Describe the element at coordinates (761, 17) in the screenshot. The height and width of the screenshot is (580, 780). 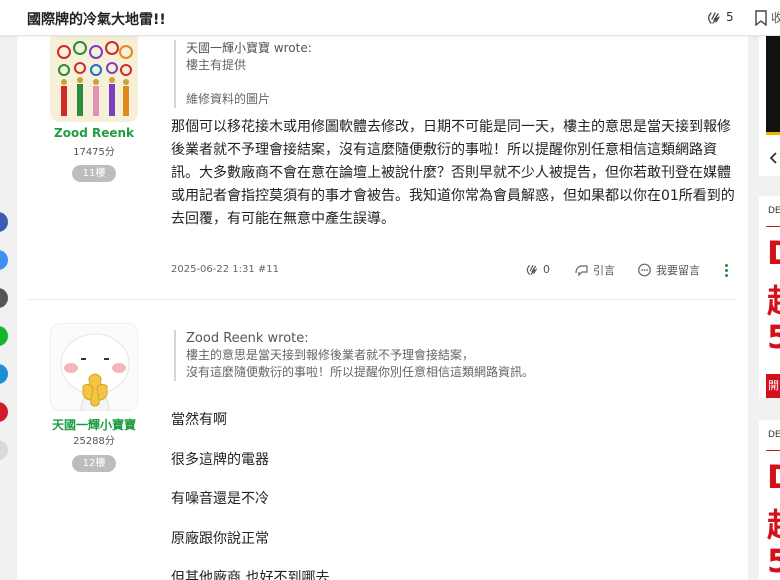
I see `bookmark-icon` at that location.